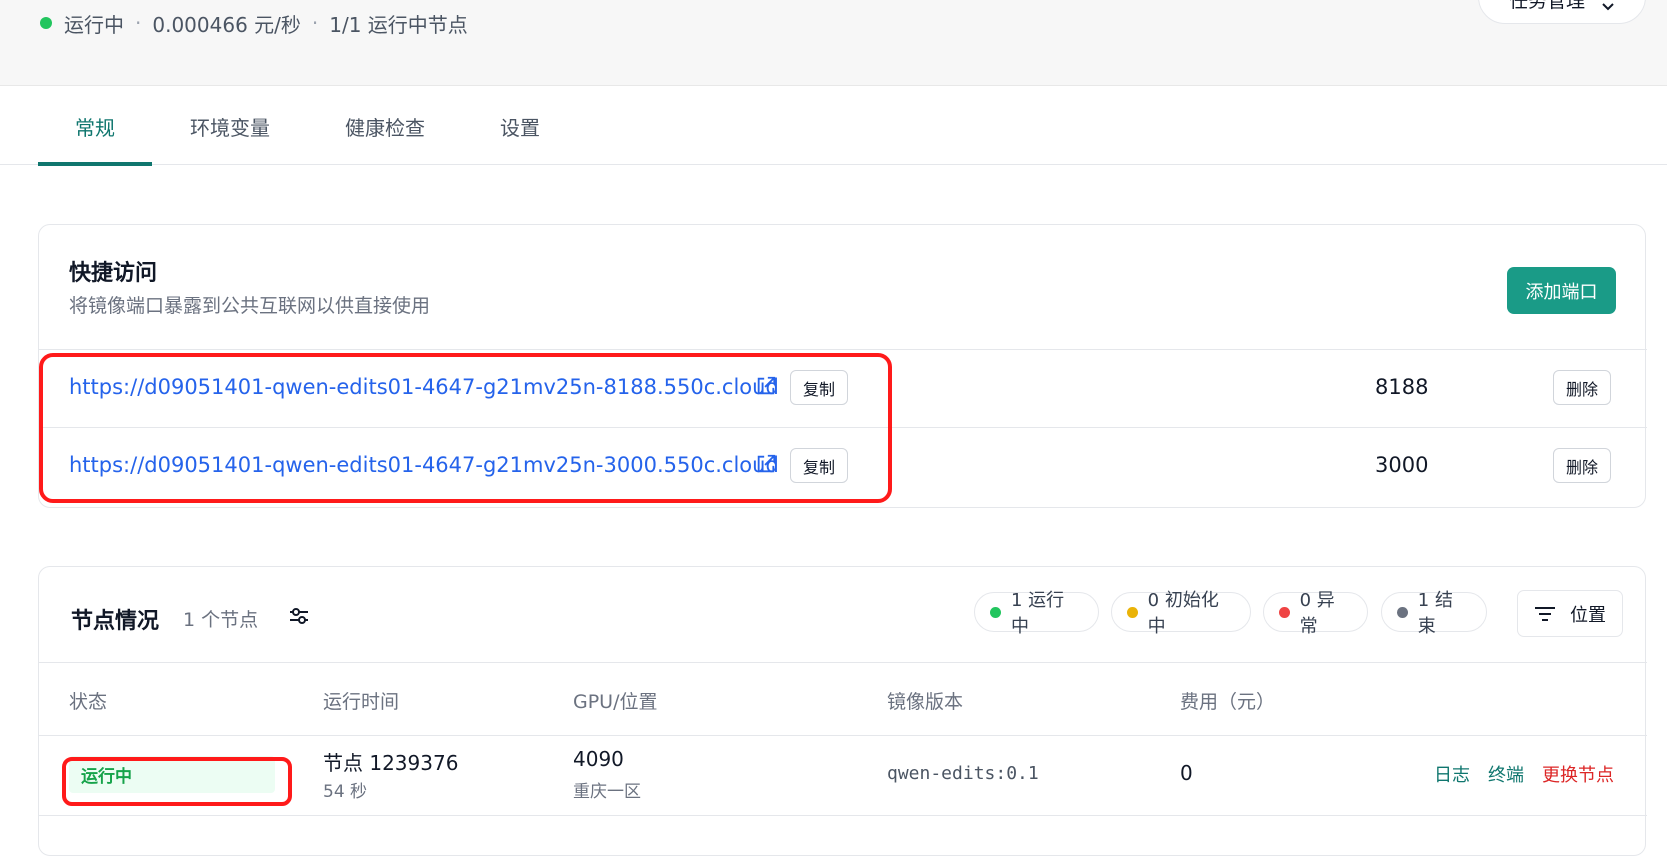 Image resolution: width=1667 pixels, height=856 pixels. What do you see at coordinates (226, 24) in the screenshot?
I see `price-text: 0.000466 元/秒` at bounding box center [226, 24].